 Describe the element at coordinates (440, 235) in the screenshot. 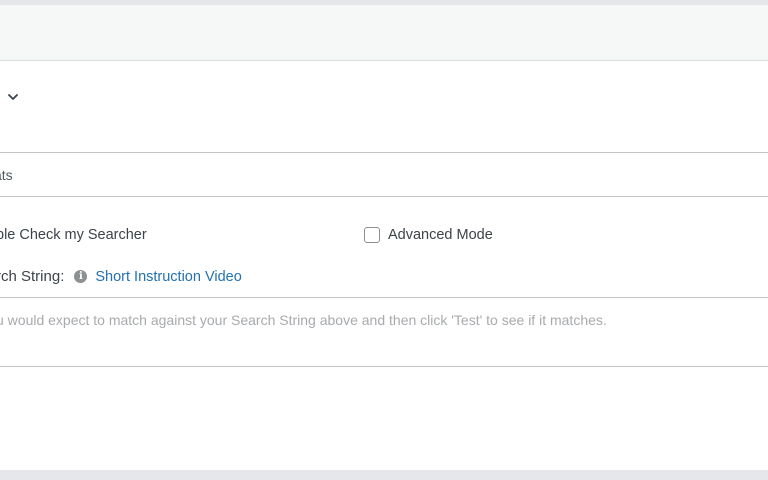

I see `advanced-mode-label: Advanced Mode` at that location.